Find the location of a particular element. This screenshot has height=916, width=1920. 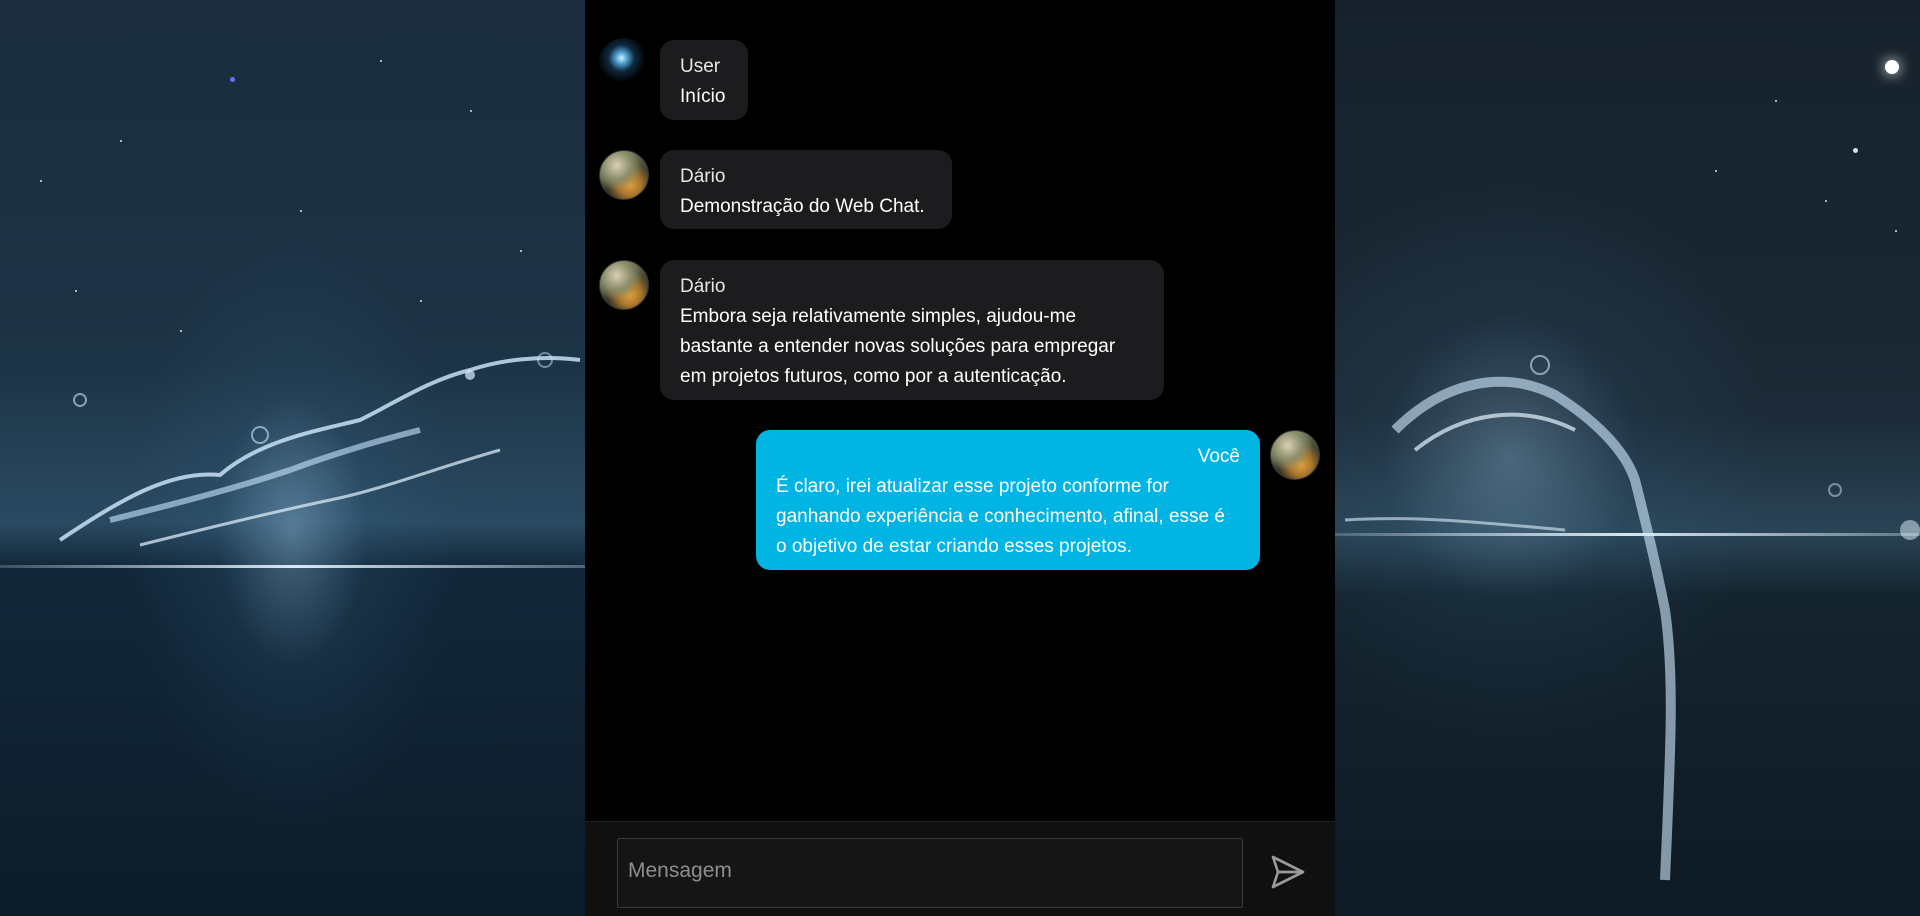

user-avatar is located at coordinates (624, 63).